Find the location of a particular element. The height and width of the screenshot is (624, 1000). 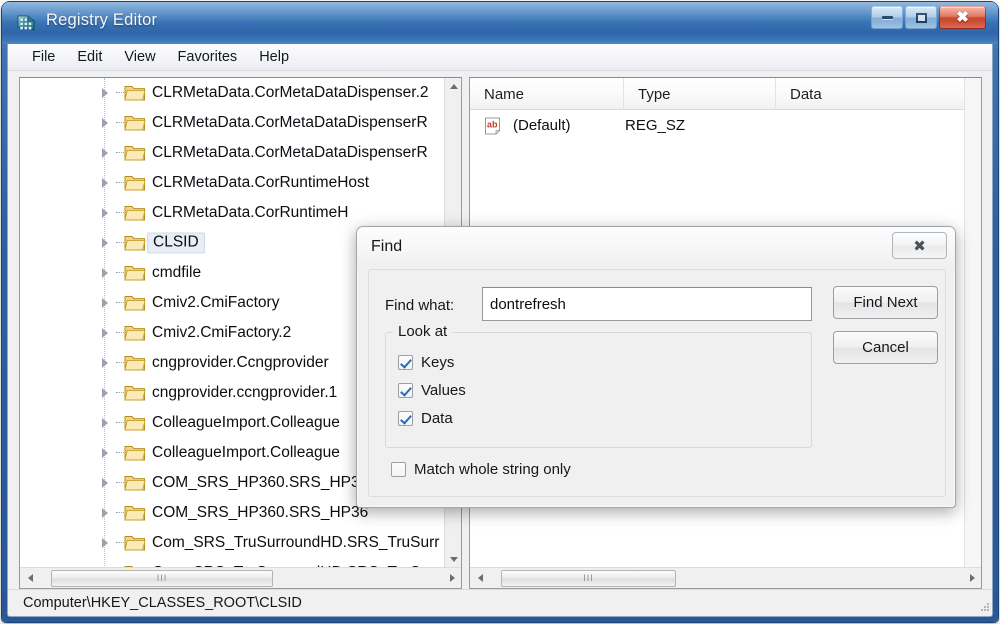

checkbox-match-whole-string: Match whole string only is located at coordinates (481, 469).